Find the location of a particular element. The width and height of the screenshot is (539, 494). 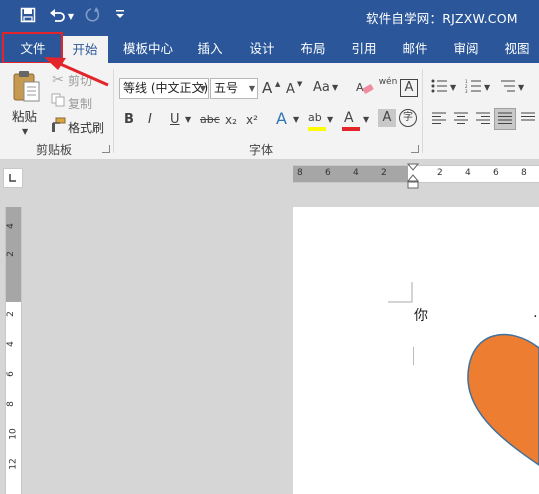

document-text: 你 is located at coordinates (421, 315).